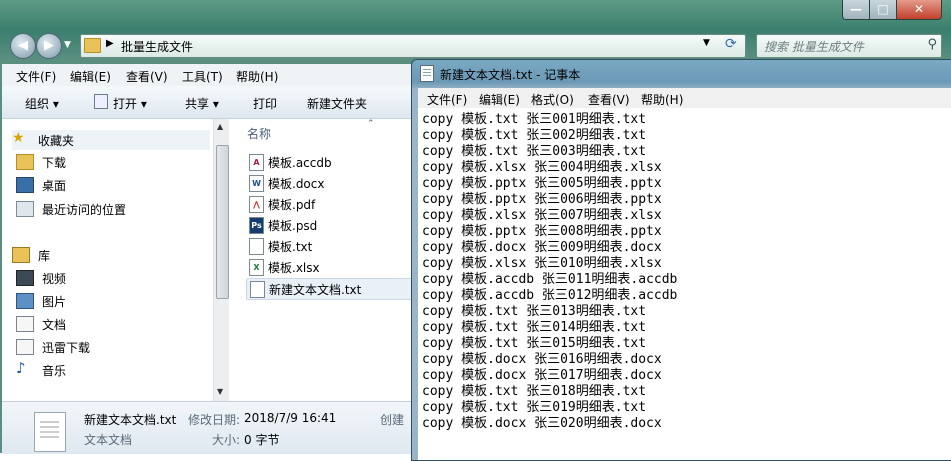 The width and height of the screenshot is (951, 461). Describe the element at coordinates (66, 348) in the screenshot. I see `nav-thunder-label: 迅雷下载` at that location.